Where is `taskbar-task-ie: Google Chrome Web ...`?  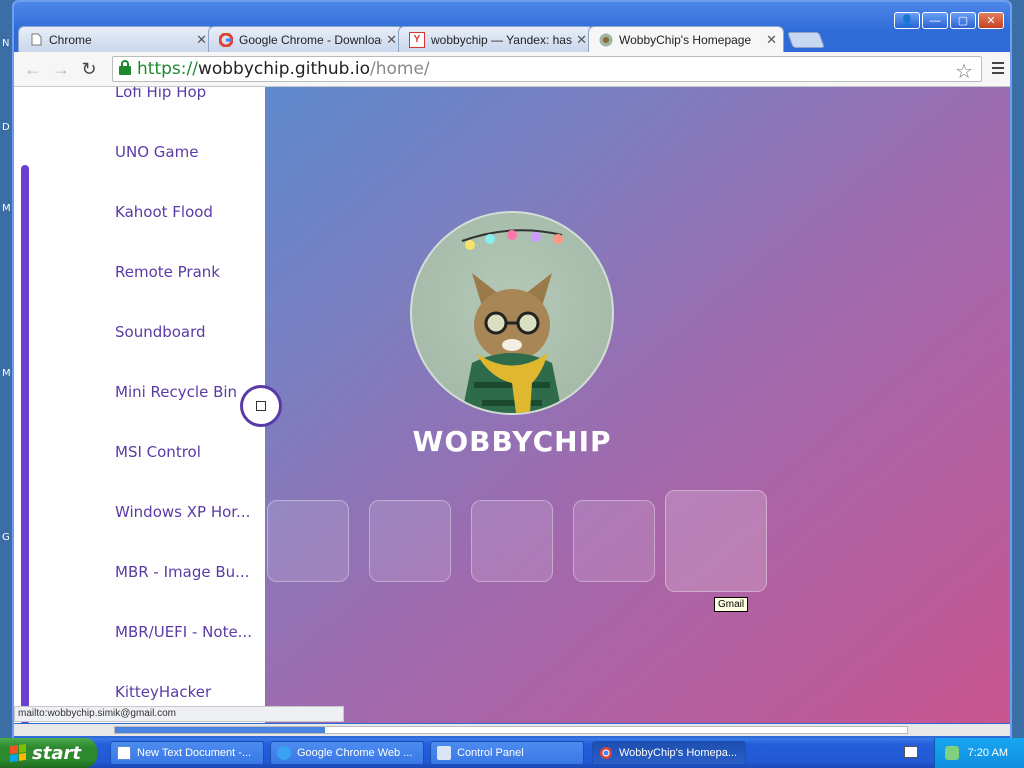
taskbar-task-ie: Google Chrome Web ... is located at coordinates (347, 753).